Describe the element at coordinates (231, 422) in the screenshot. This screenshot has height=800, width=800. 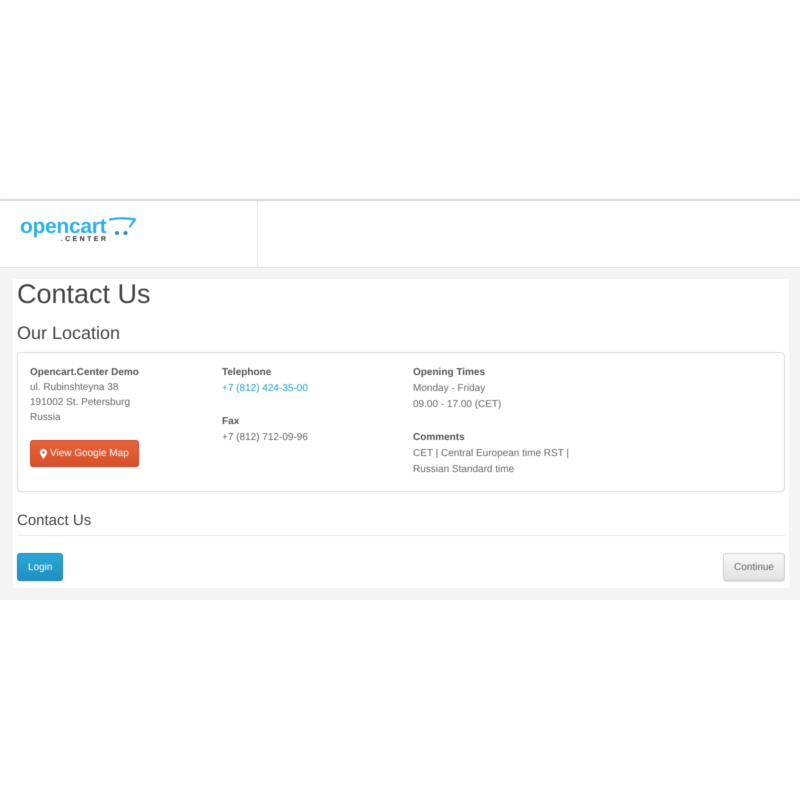
I see `fax-label: Fax` at that location.